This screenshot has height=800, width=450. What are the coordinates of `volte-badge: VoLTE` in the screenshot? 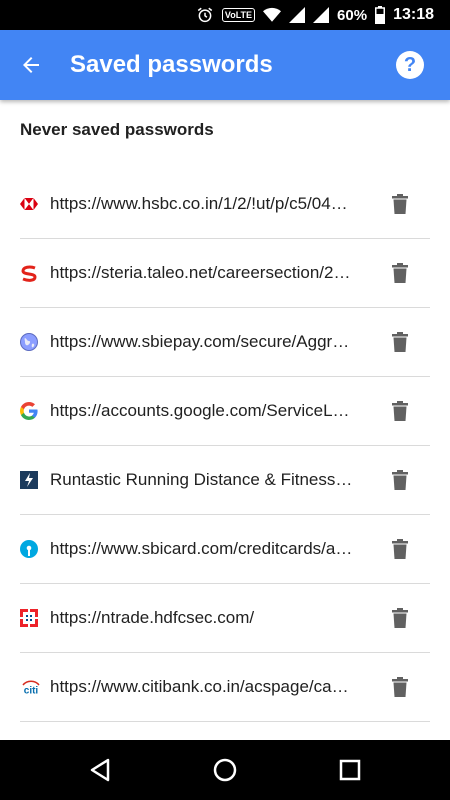 It's located at (238, 15).